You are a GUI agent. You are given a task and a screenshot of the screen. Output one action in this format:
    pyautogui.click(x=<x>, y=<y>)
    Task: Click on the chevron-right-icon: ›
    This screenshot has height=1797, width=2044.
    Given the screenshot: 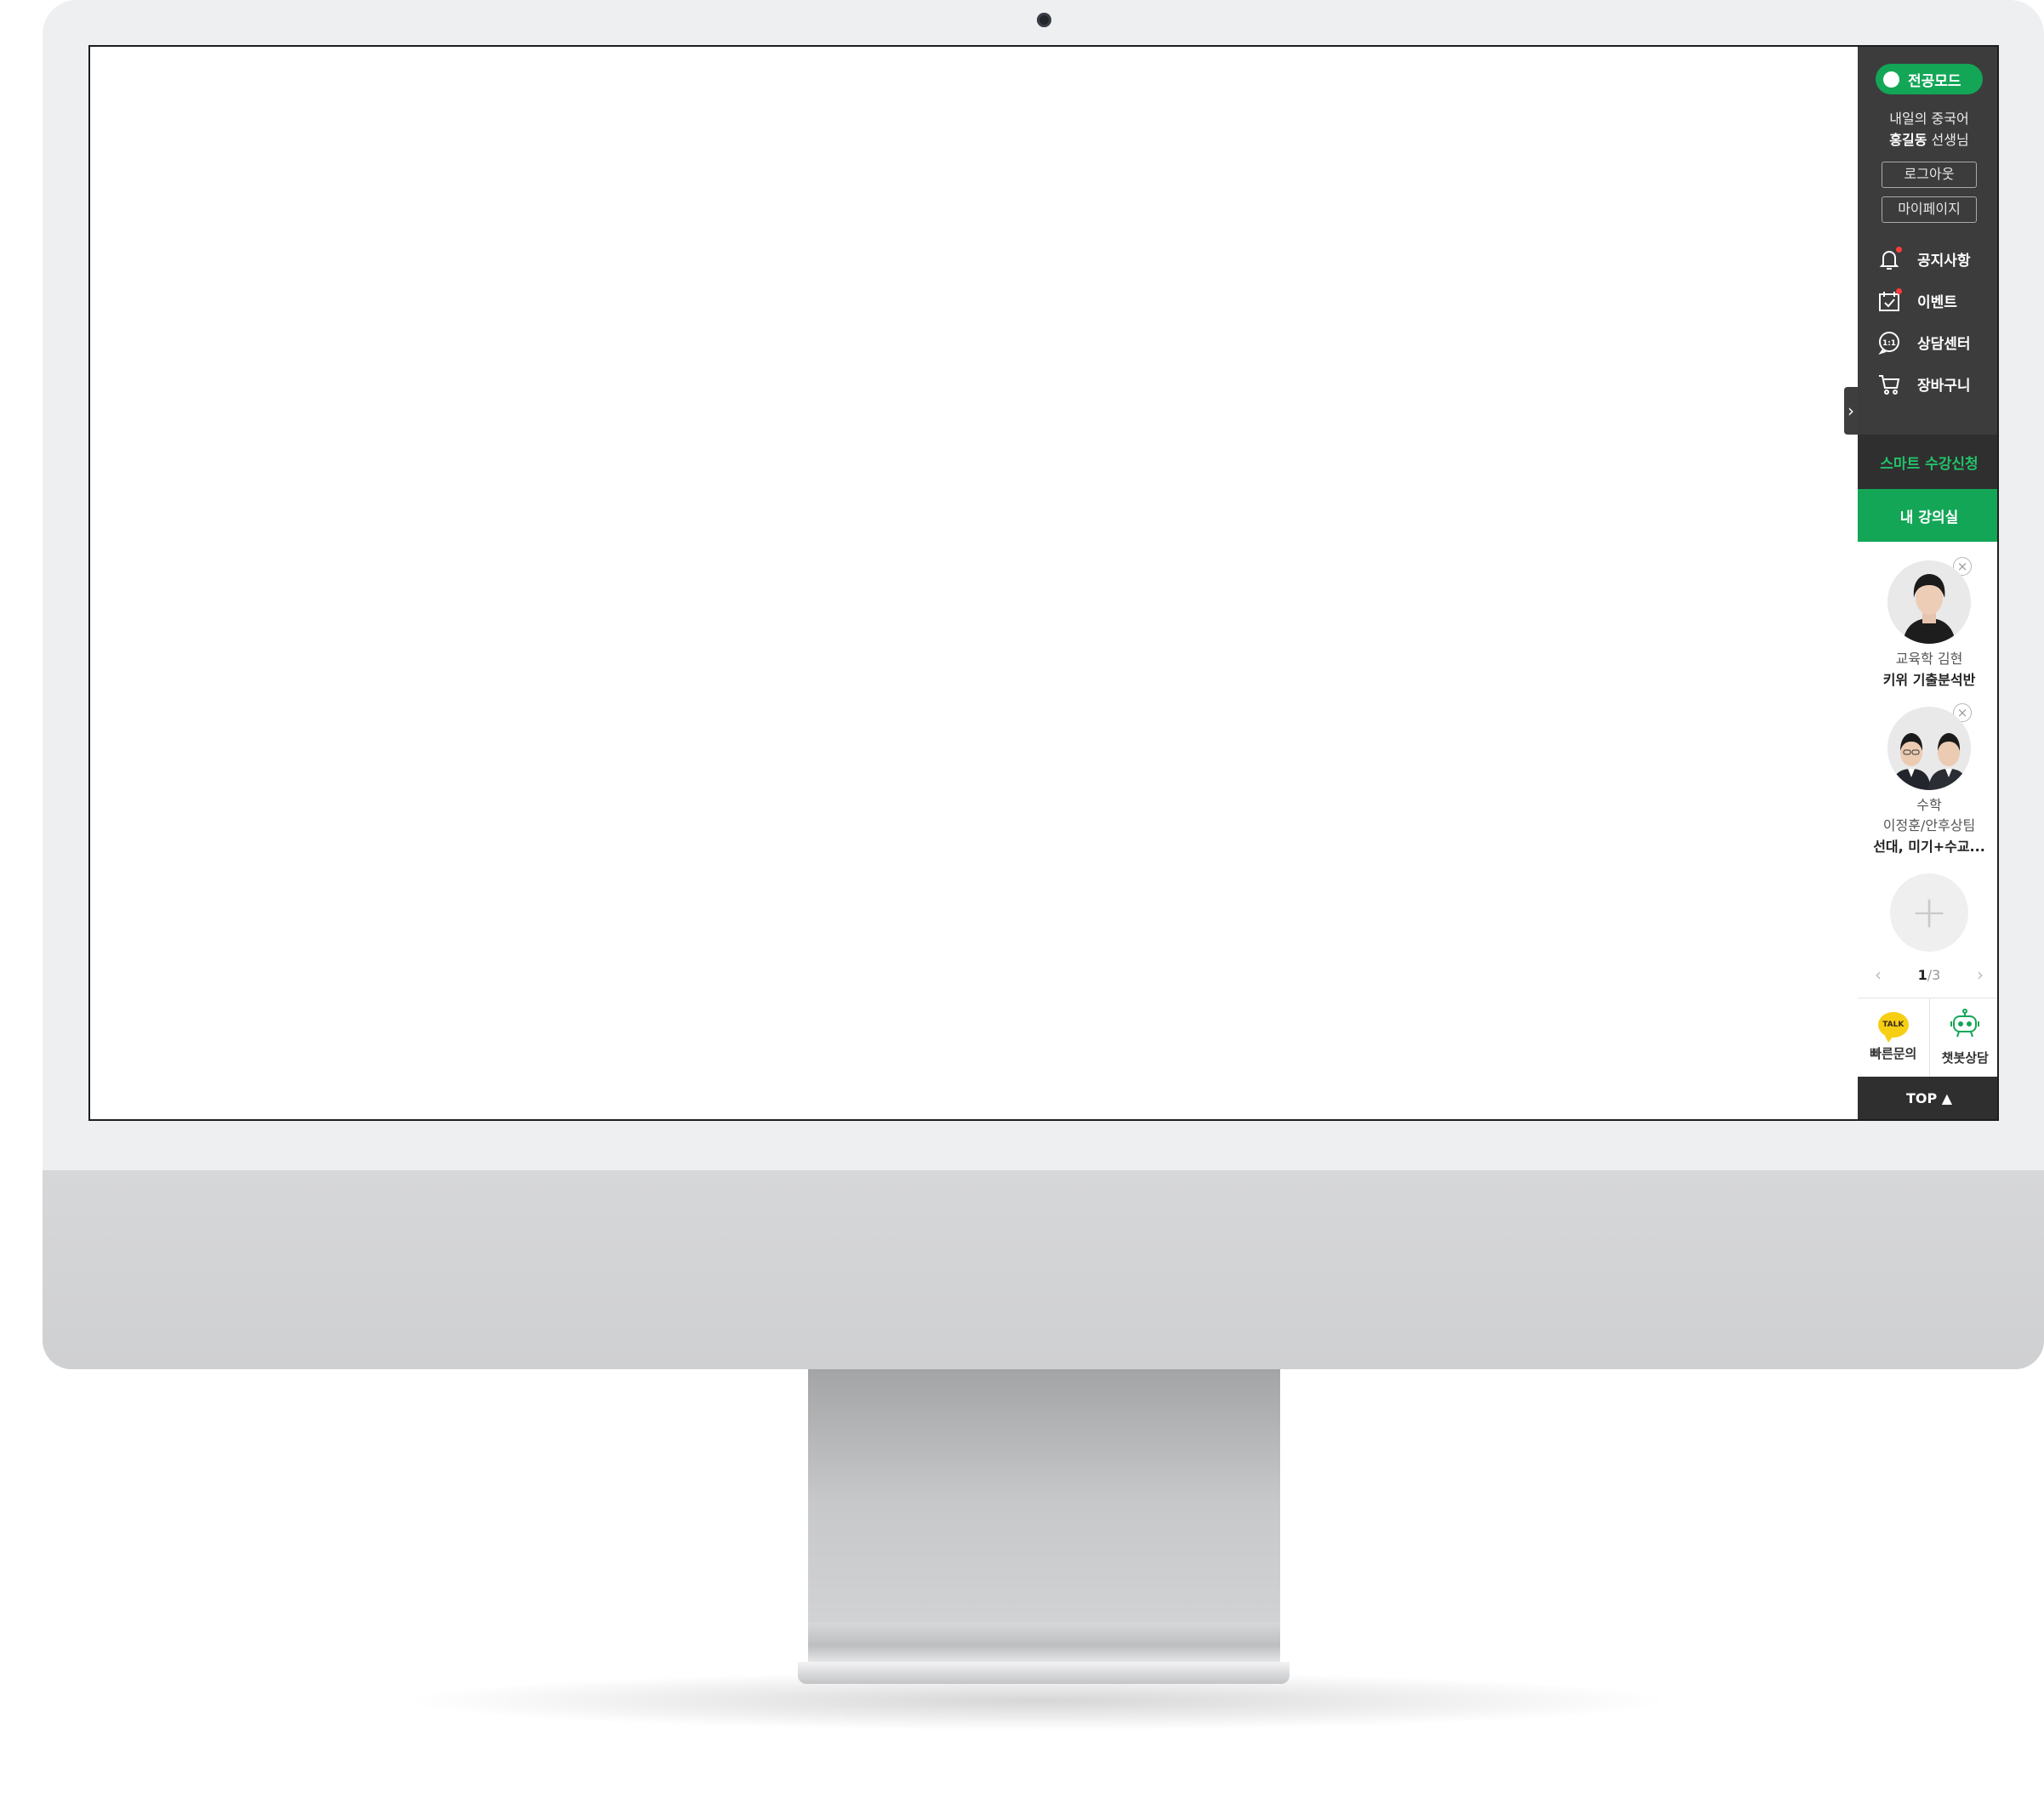 What is the action you would take?
    pyautogui.click(x=1851, y=411)
    